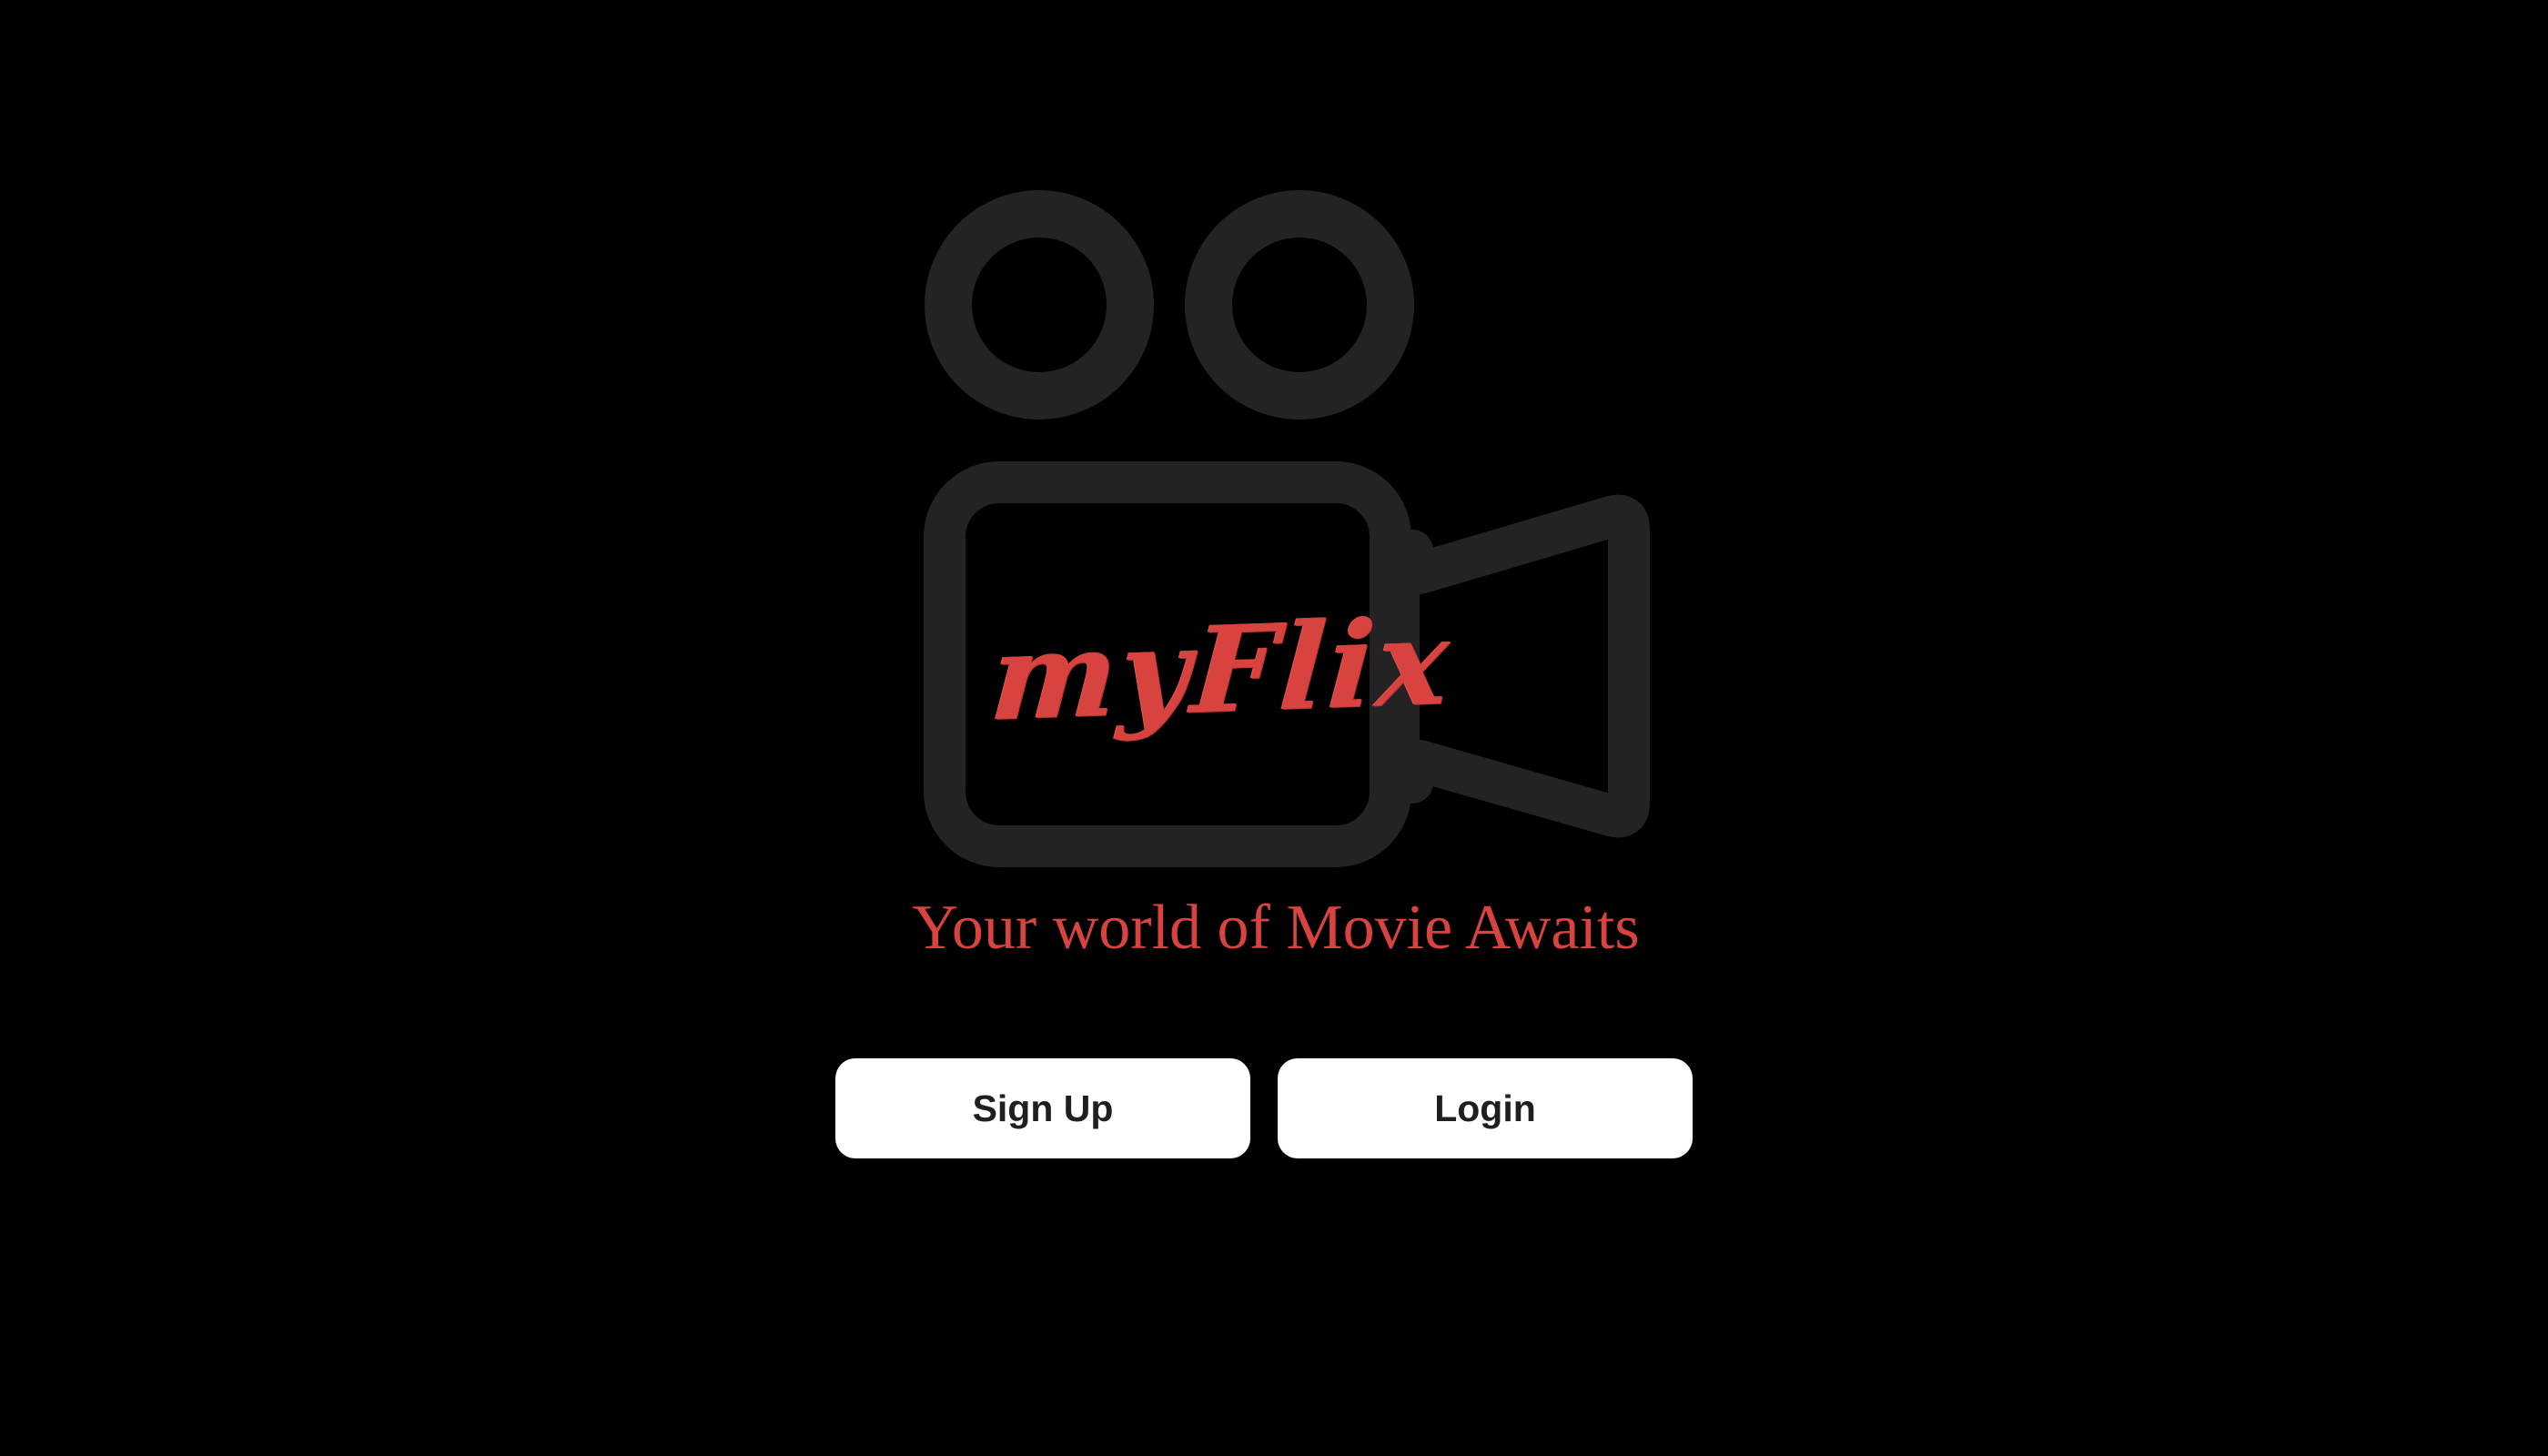 This screenshot has width=2548, height=1456. I want to click on reel-right, so click(1300, 305).